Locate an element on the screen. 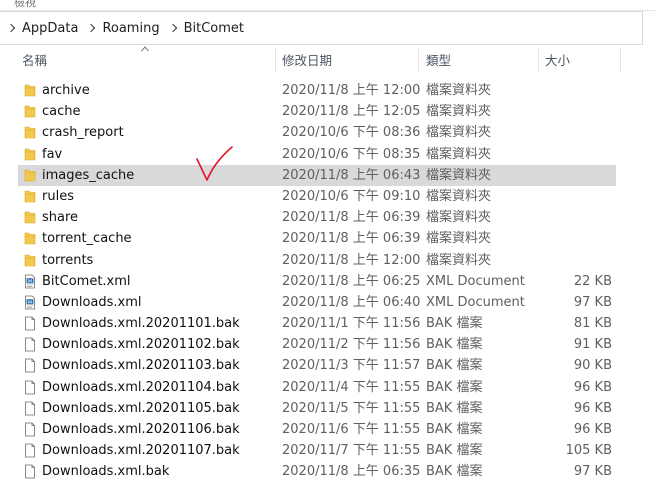 The width and height of the screenshot is (655, 500). file-row: rules 2020/10/6 下午 09:10 檔案資料夾 is located at coordinates (327, 196).